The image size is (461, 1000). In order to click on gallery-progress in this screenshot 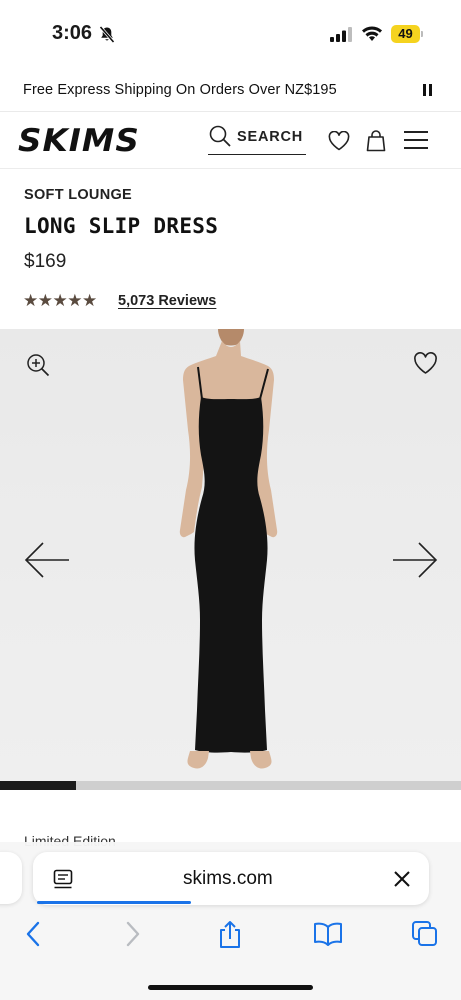, I will do `click(230, 785)`.